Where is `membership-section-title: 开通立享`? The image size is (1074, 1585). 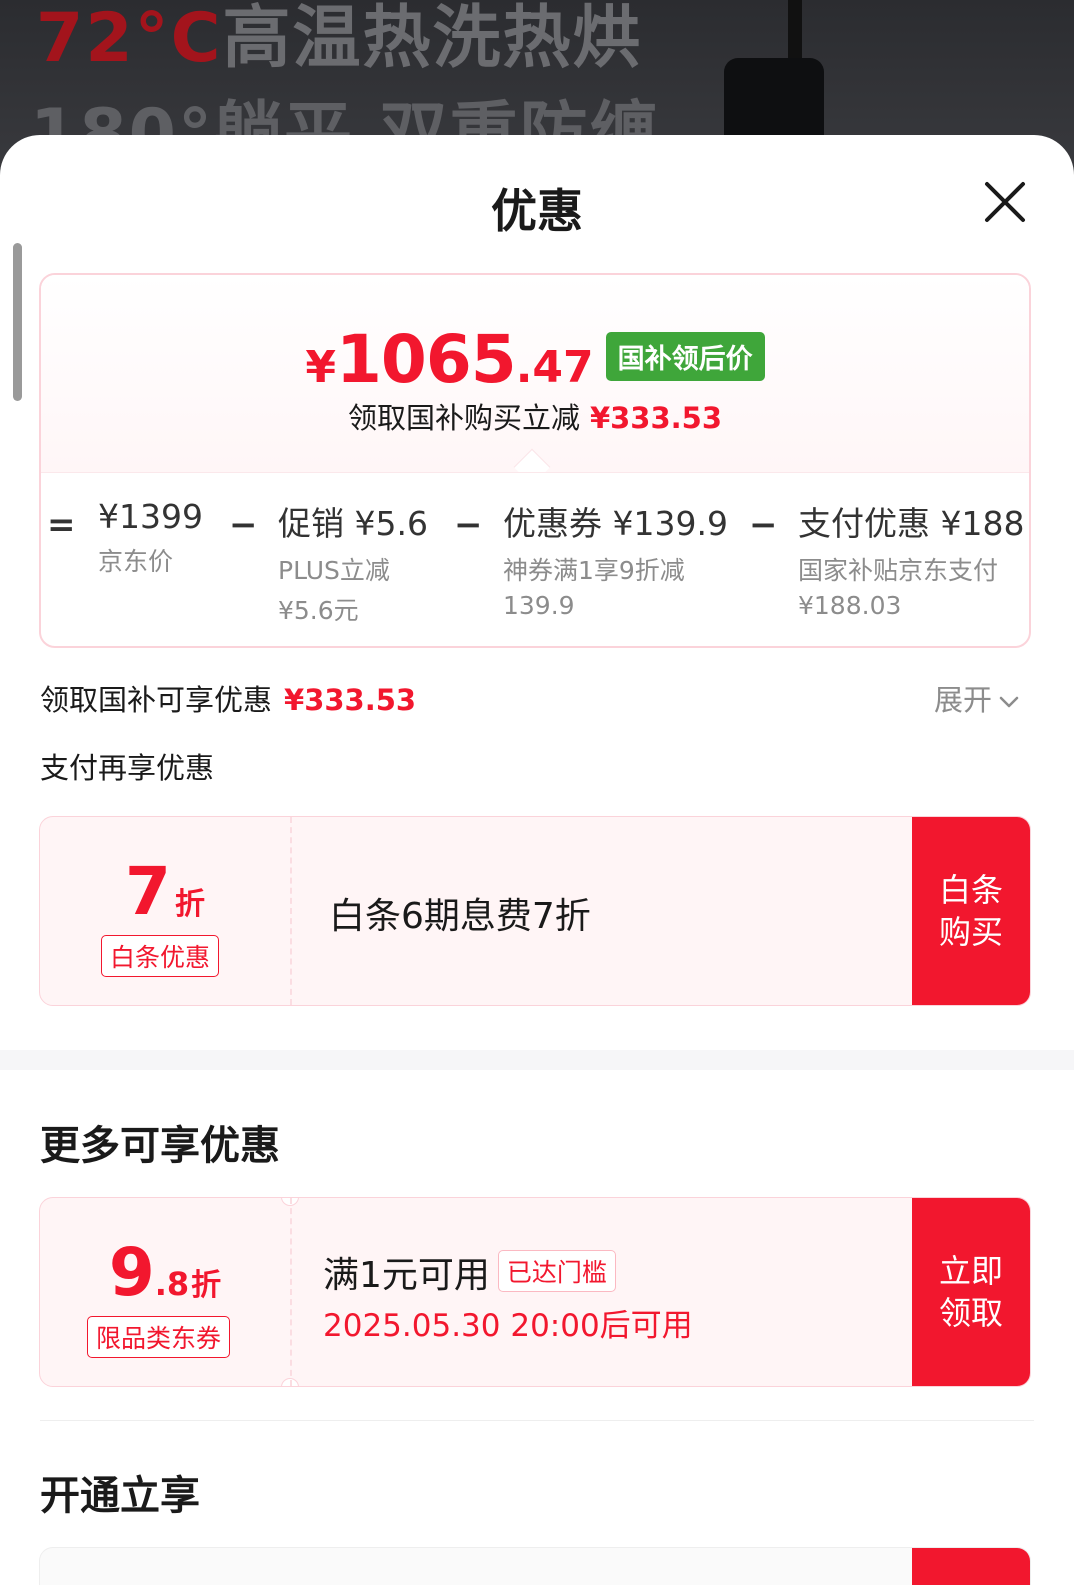
membership-section-title: 开通立享 is located at coordinates (120, 1496).